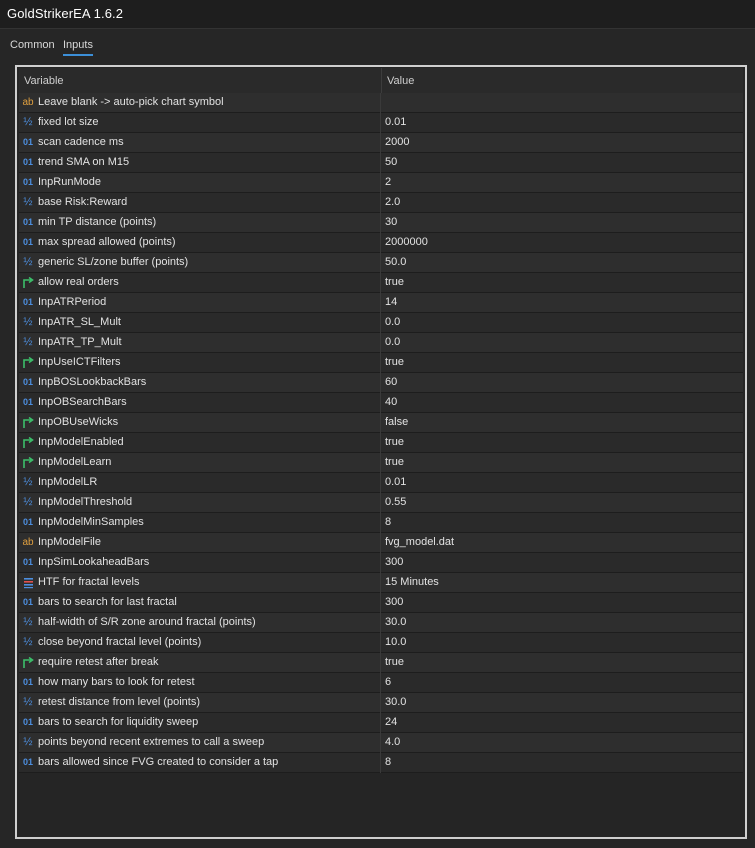 The width and height of the screenshot is (755, 848). I want to click on table-row: allow real orders true, so click(381, 283).